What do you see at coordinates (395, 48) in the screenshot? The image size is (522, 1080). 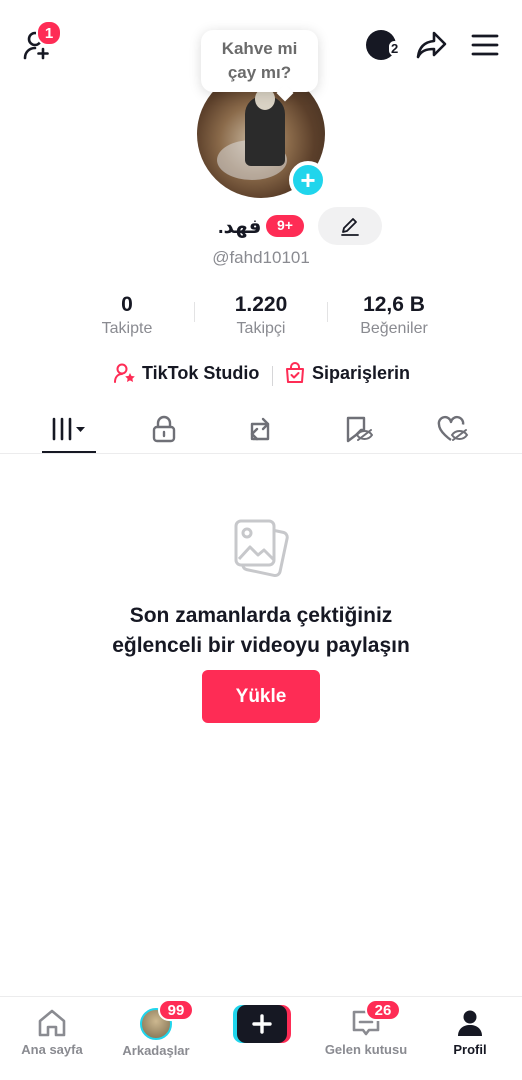 I see `story-count: 2` at bounding box center [395, 48].